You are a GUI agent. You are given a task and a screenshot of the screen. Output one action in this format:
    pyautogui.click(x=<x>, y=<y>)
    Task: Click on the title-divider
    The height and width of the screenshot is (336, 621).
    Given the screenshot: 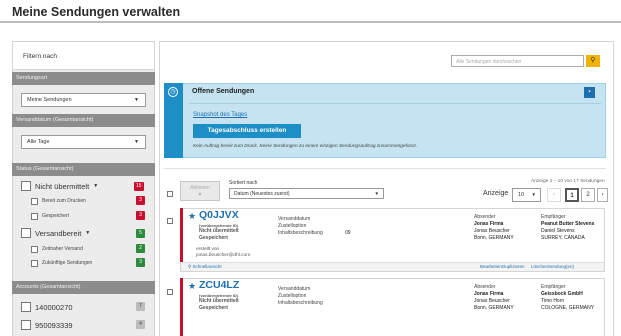 What is the action you would take?
    pyautogui.click(x=310, y=22)
    